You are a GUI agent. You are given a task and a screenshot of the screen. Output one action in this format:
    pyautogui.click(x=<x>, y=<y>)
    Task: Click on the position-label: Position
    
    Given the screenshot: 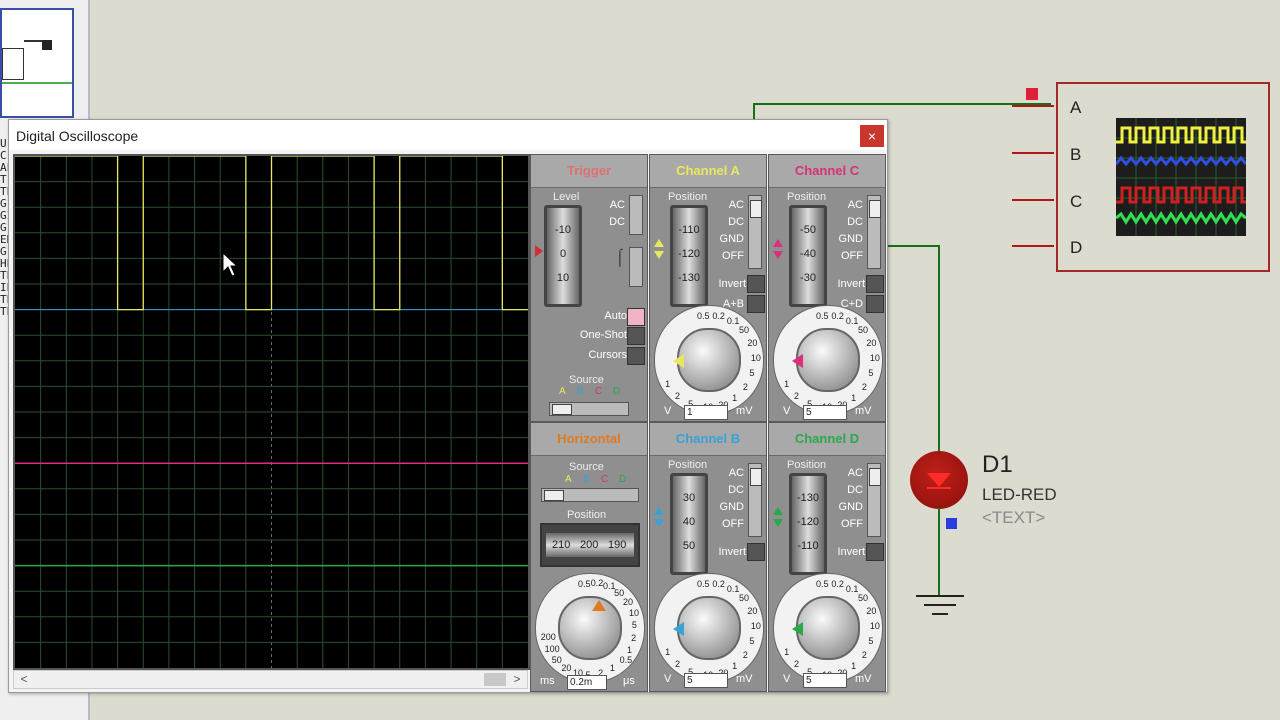 What is the action you would take?
    pyautogui.click(x=807, y=465)
    